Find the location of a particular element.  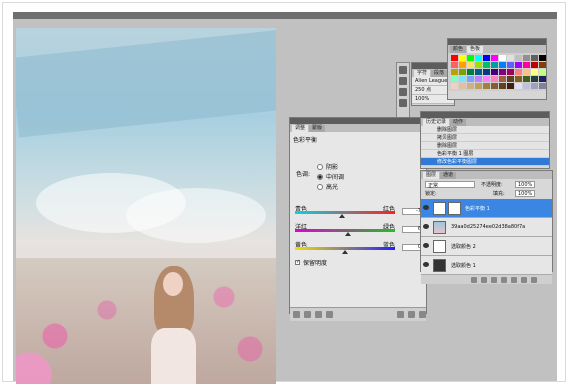

cyan-red-slider: 青色 红色 is located at coordinates (345, 211).